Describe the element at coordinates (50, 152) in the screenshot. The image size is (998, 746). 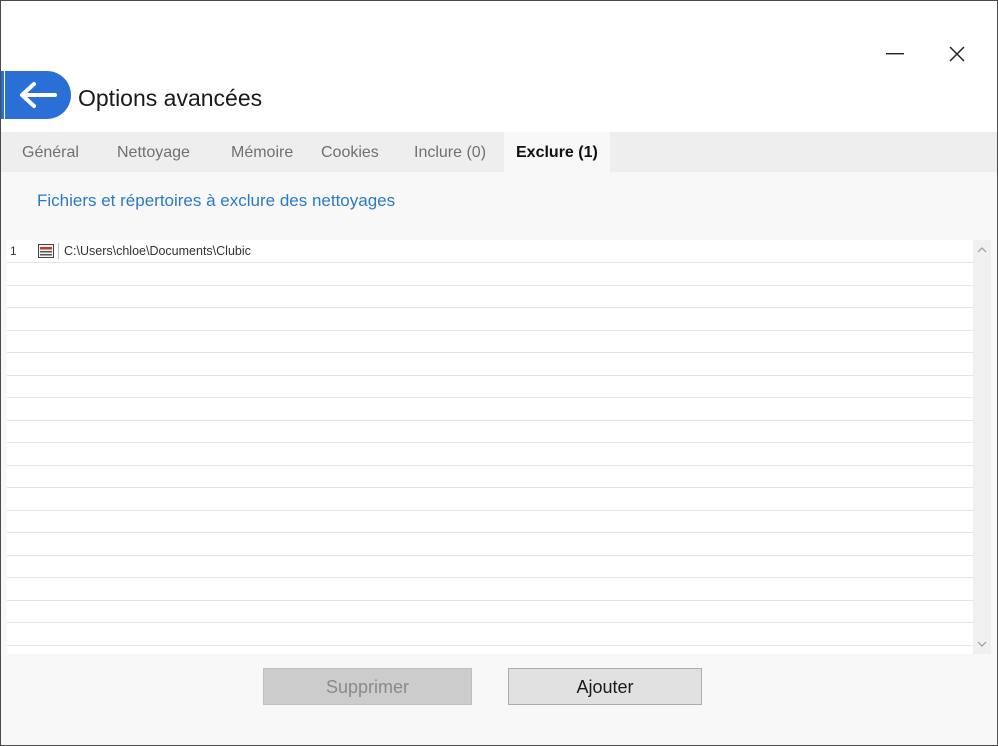
I see `tab-general: Général` at that location.